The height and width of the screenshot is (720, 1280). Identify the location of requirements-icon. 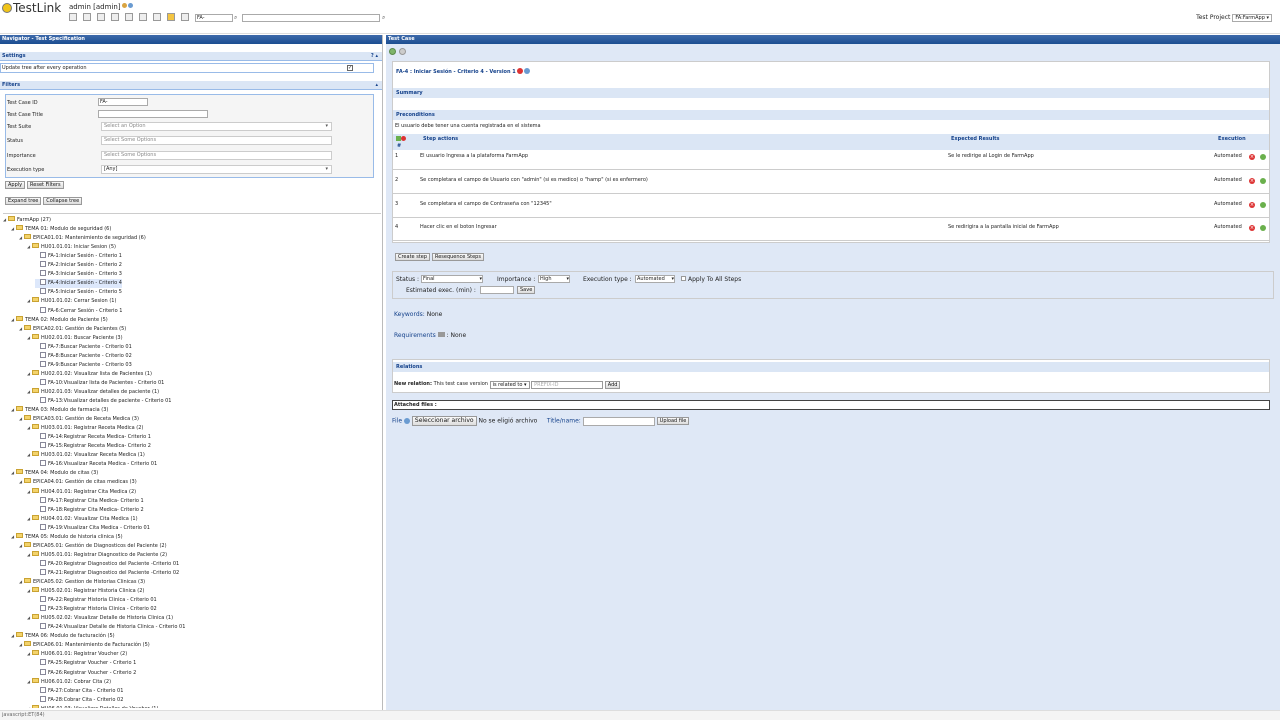
(87, 17).